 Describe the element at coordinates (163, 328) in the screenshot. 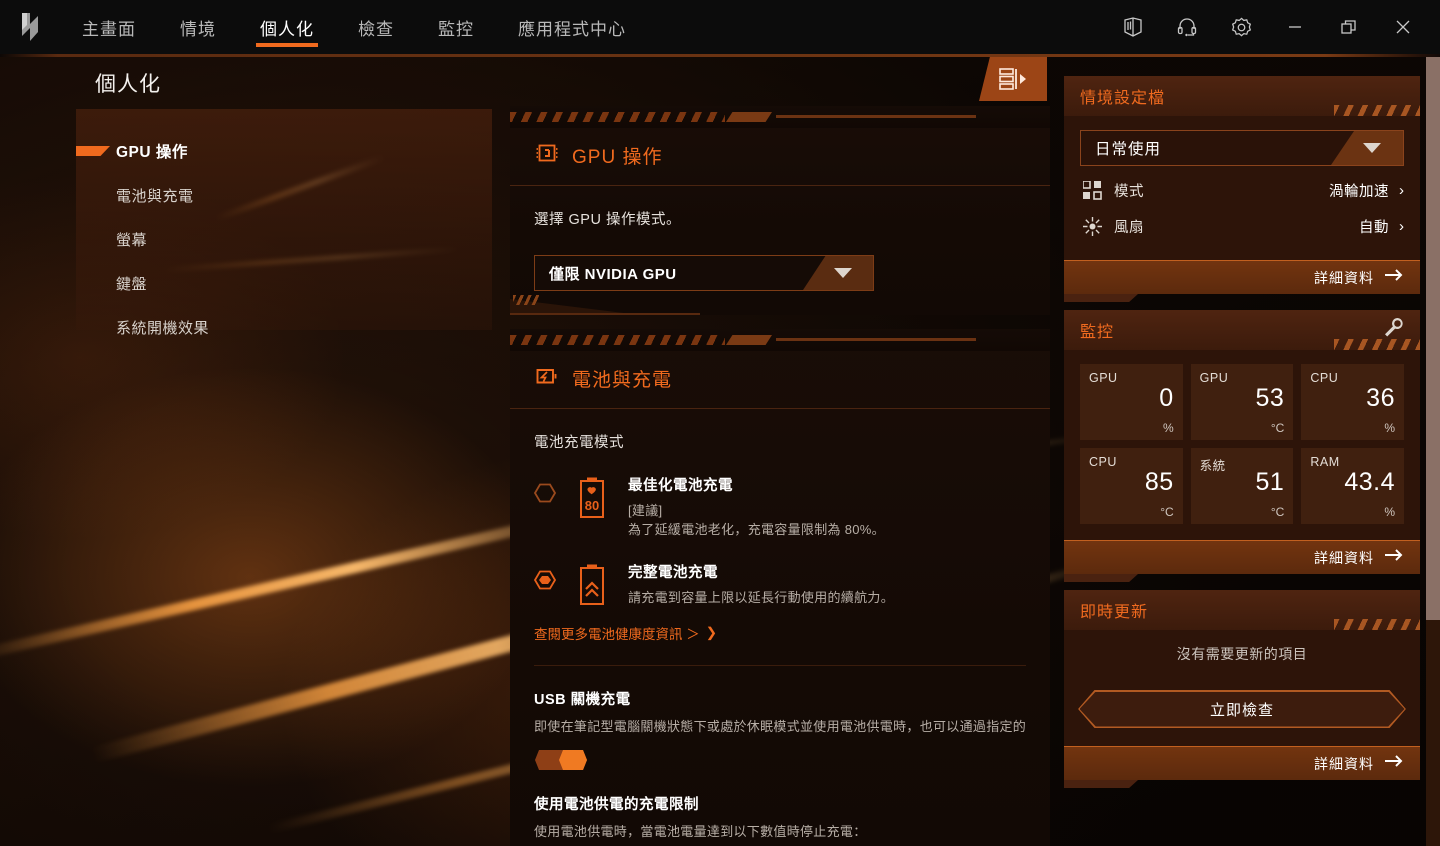

I see `sidebar-item-label: 系統開機效果` at that location.